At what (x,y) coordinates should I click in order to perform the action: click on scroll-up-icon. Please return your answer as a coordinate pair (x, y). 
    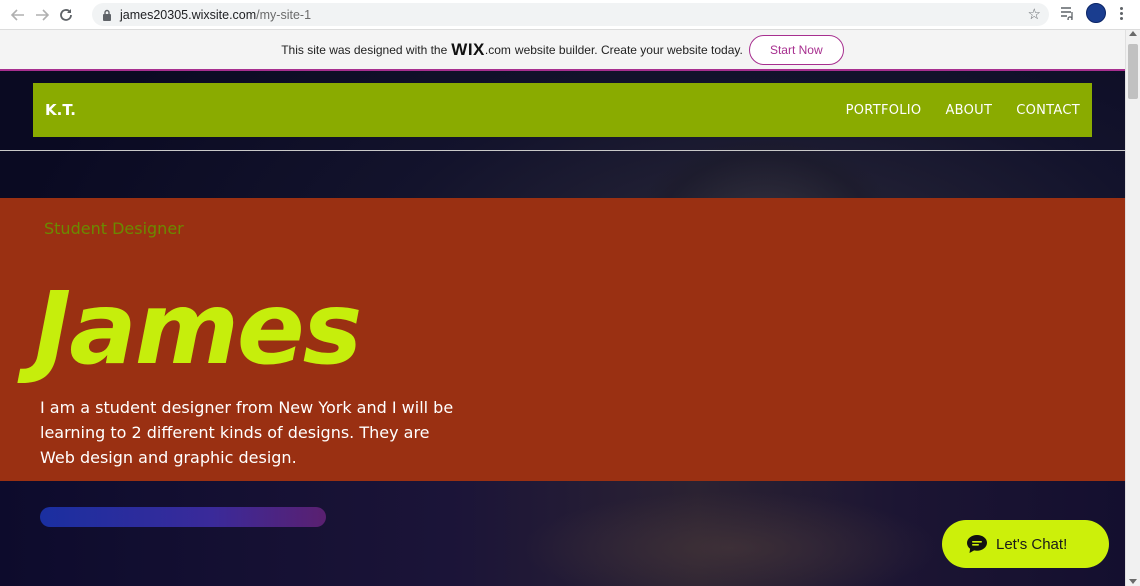
    Looking at the image, I should click on (1133, 33).